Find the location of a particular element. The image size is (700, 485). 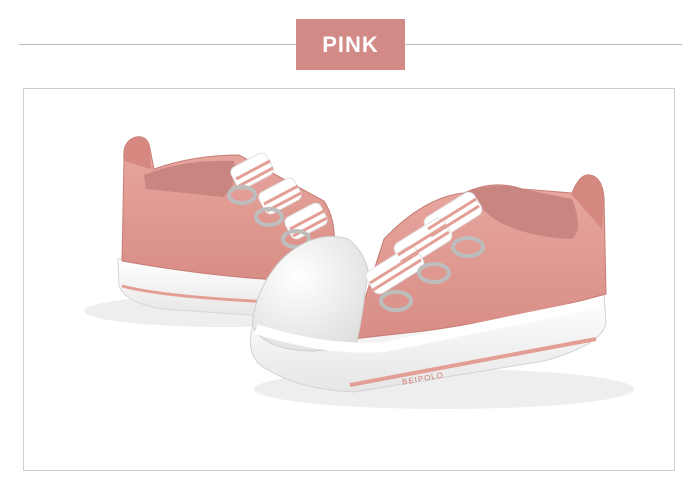

title-divider-right is located at coordinates (543, 44).